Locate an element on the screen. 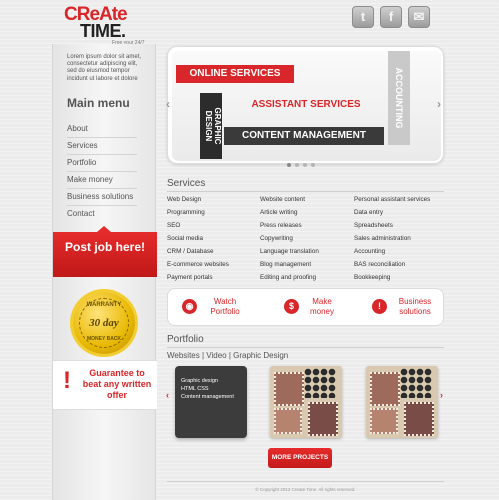 Image resolution: width=499 pixels, height=500 pixels. service-item: Payment portals is located at coordinates (190, 277).